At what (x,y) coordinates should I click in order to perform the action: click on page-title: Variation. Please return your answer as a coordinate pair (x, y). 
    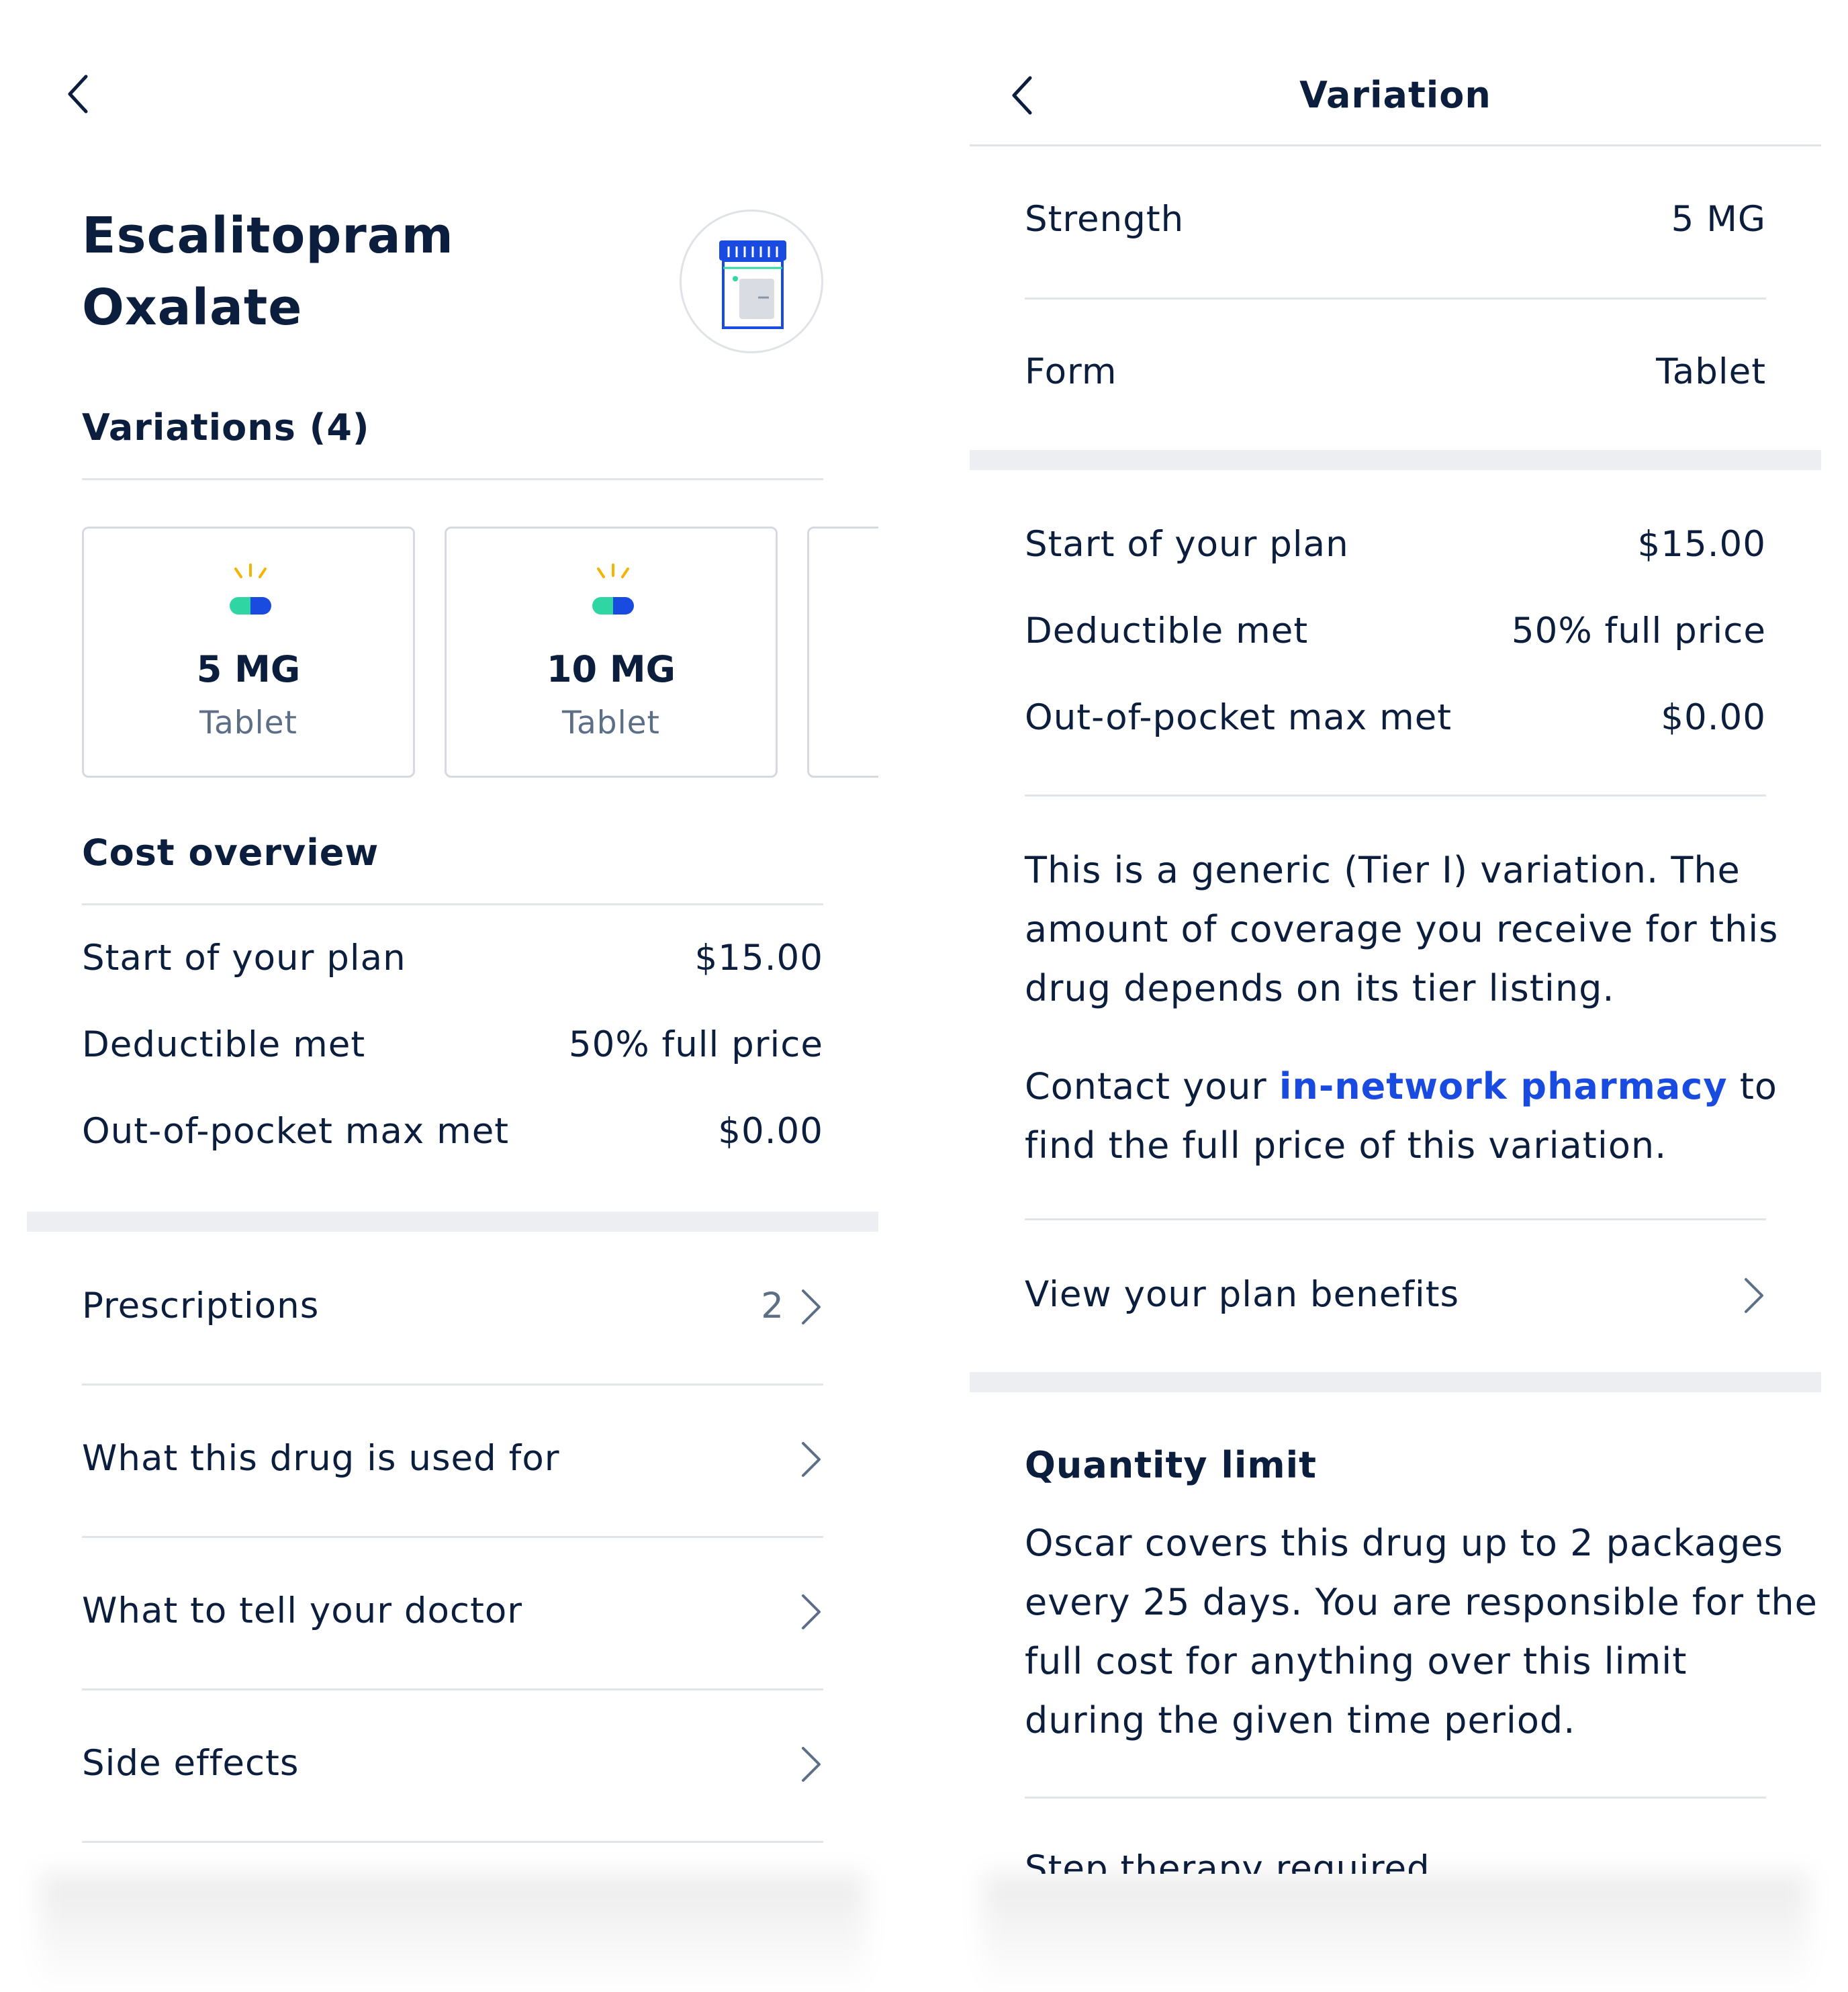
    Looking at the image, I should click on (1395, 95).